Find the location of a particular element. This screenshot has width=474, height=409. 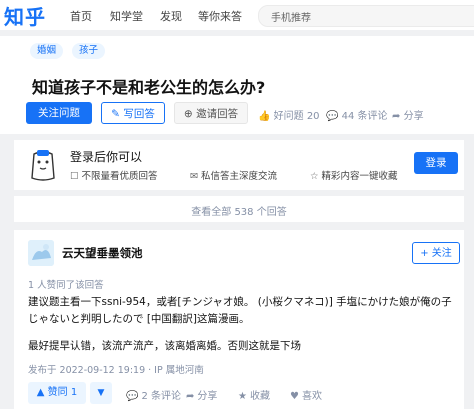

answer-like-label: 喜欢 is located at coordinates (311, 396).